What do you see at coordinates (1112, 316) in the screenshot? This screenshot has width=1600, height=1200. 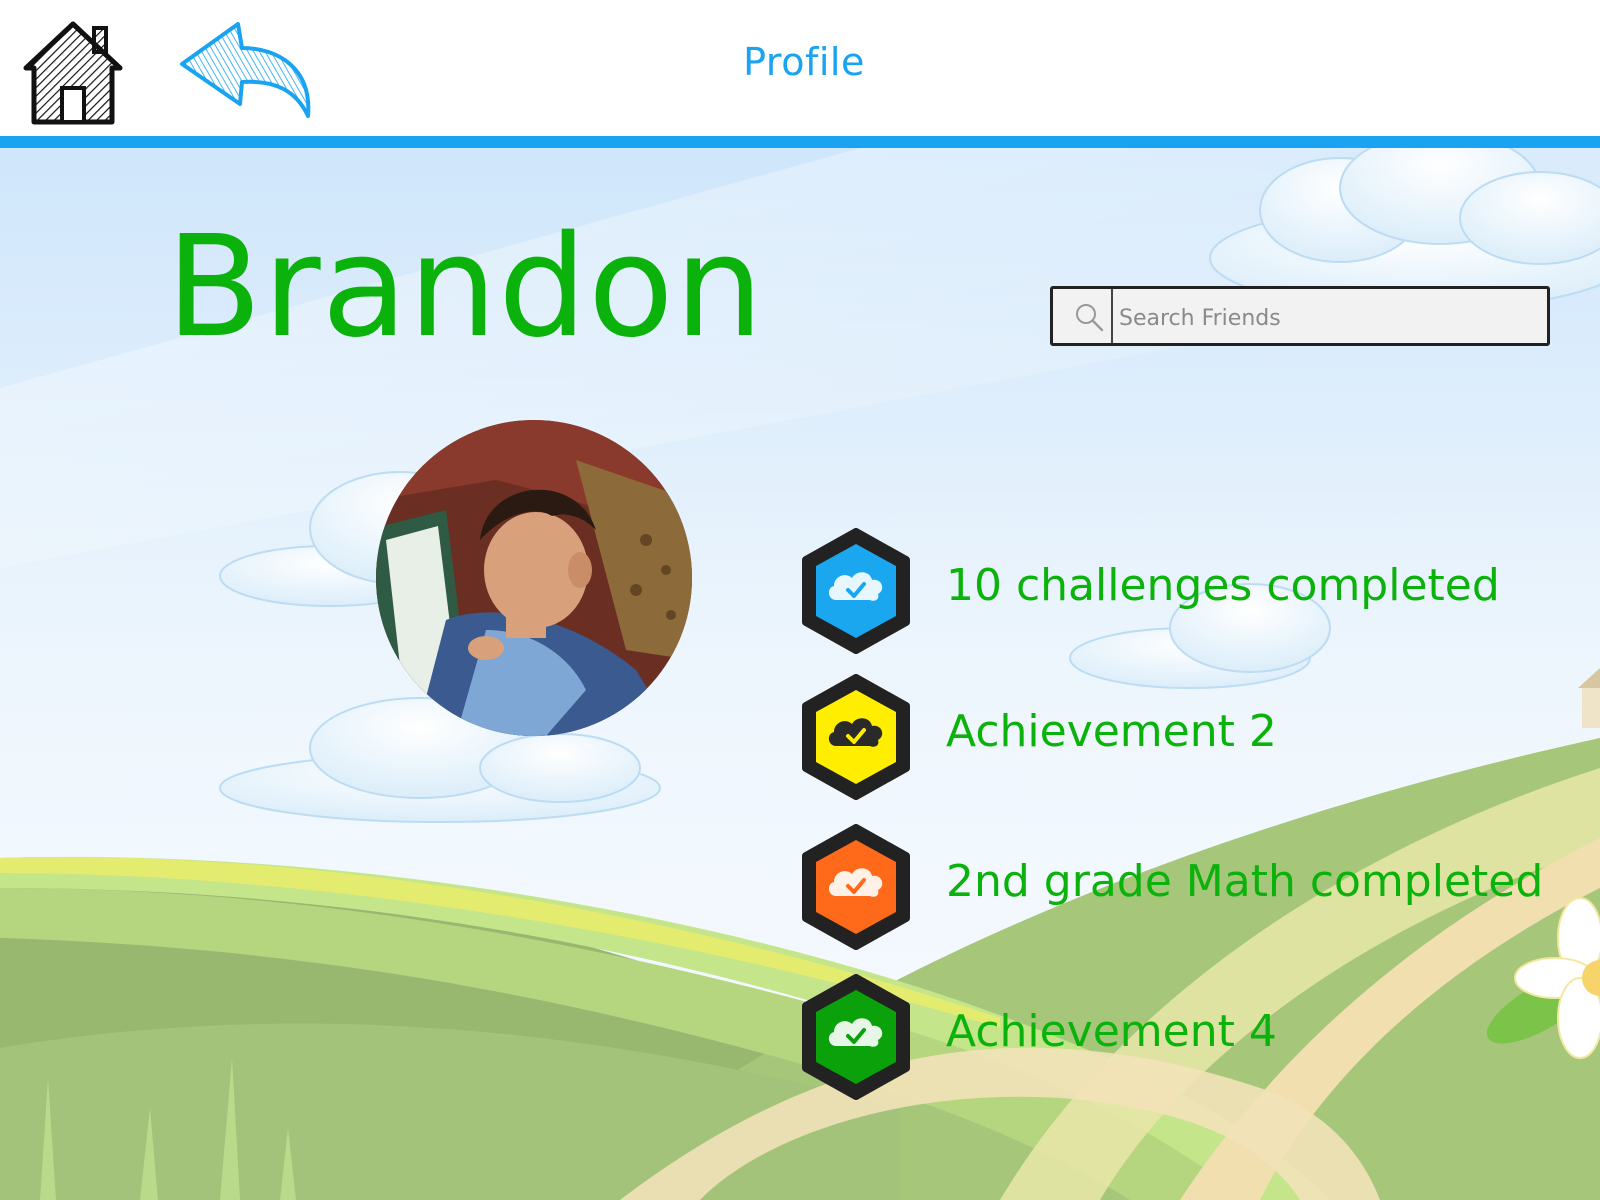 I see `search-divider` at bounding box center [1112, 316].